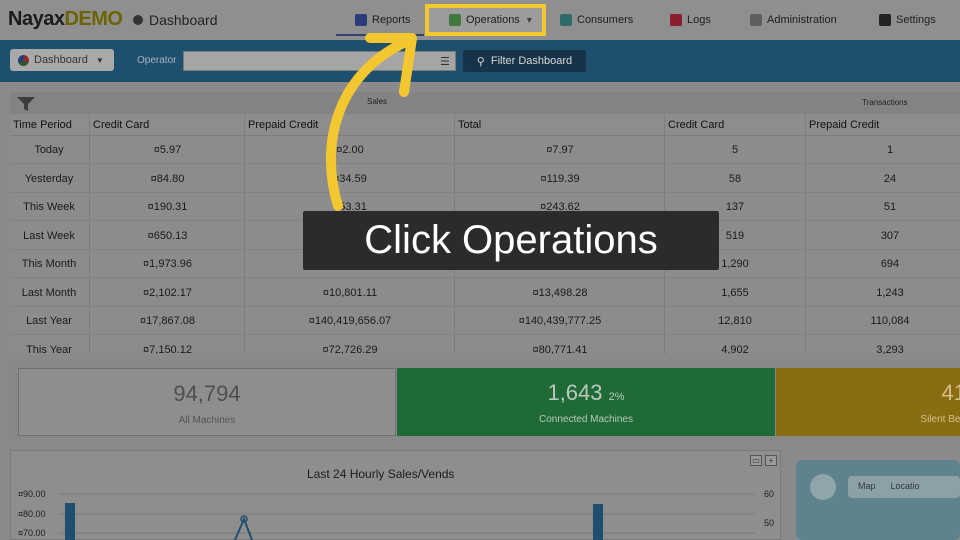 The width and height of the screenshot is (960, 540). I want to click on instruction-tooltip: Click Operations, so click(511, 240).